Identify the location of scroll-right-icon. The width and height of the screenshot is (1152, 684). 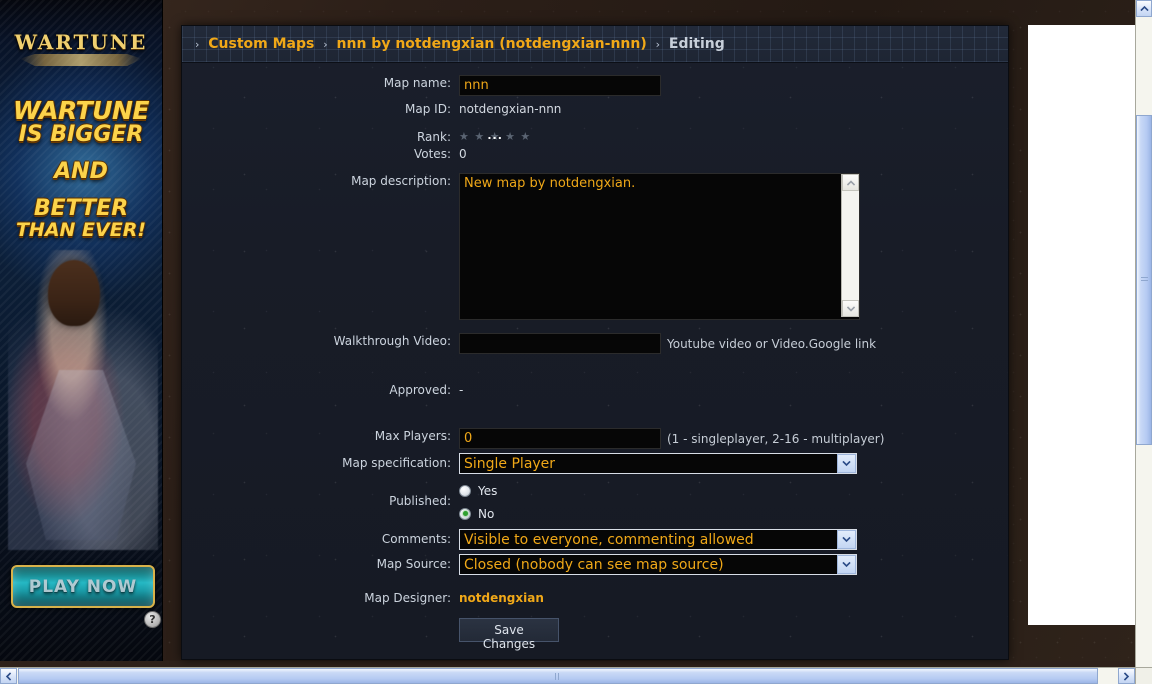
(1126, 676).